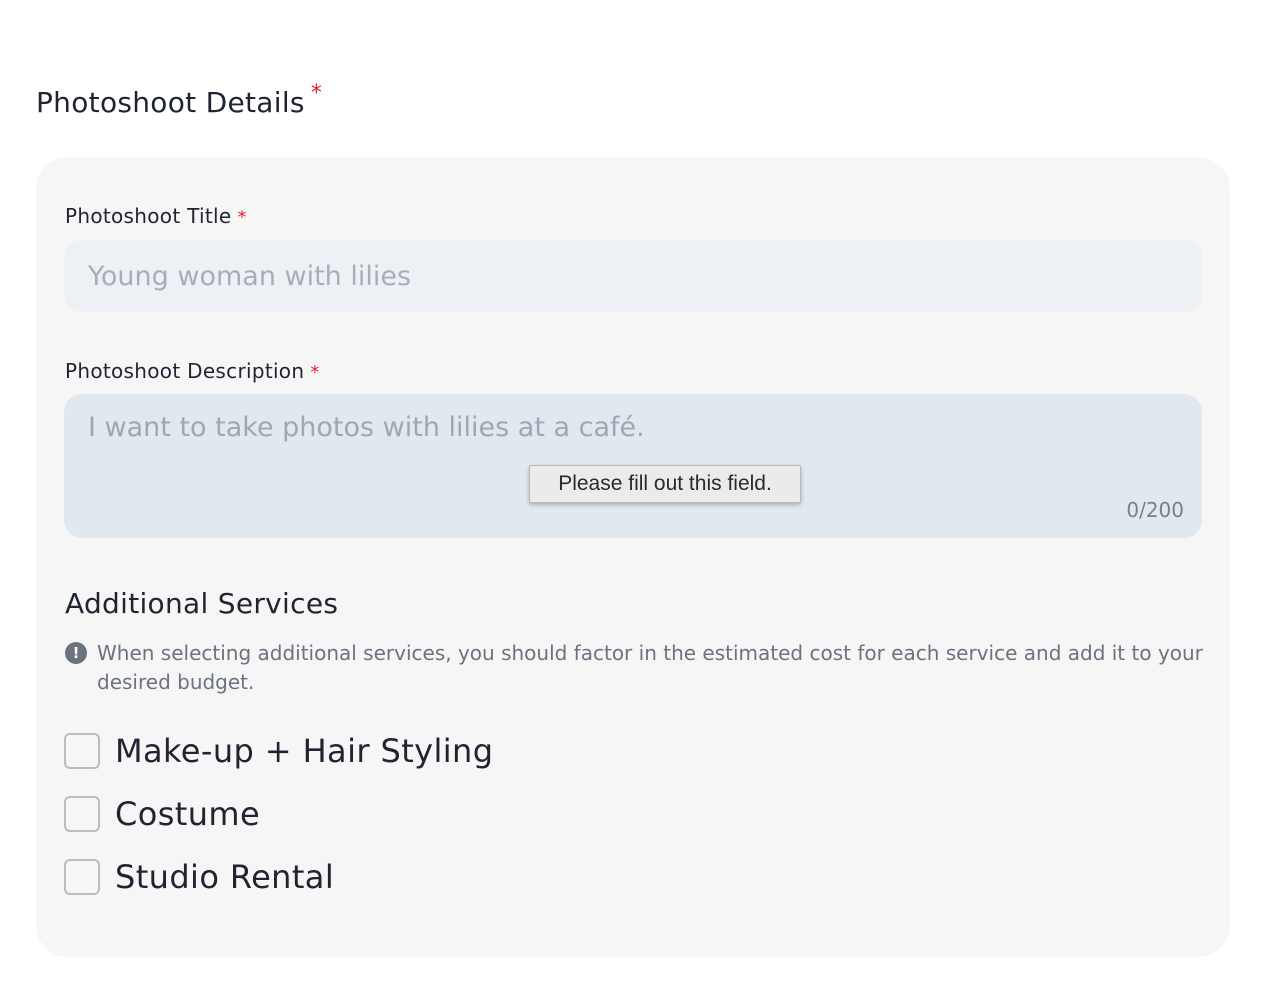  I want to click on photoshoot-title-input, so click(633, 276).